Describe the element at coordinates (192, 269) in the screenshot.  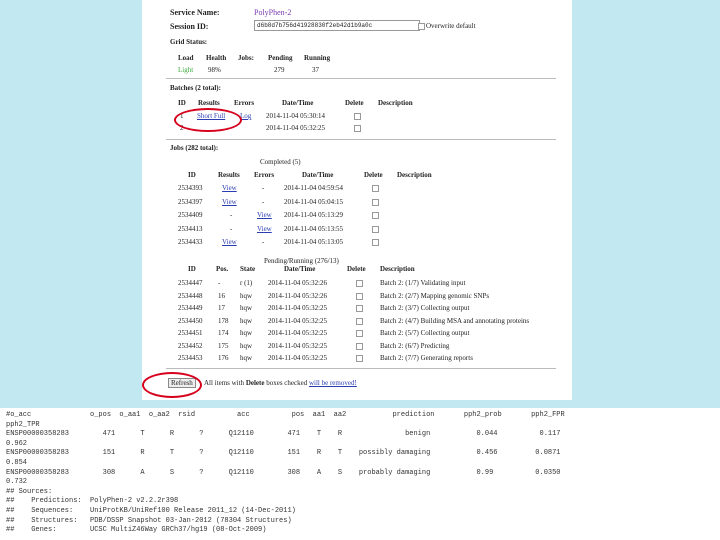
I see `pending-header-id: ID` at that location.